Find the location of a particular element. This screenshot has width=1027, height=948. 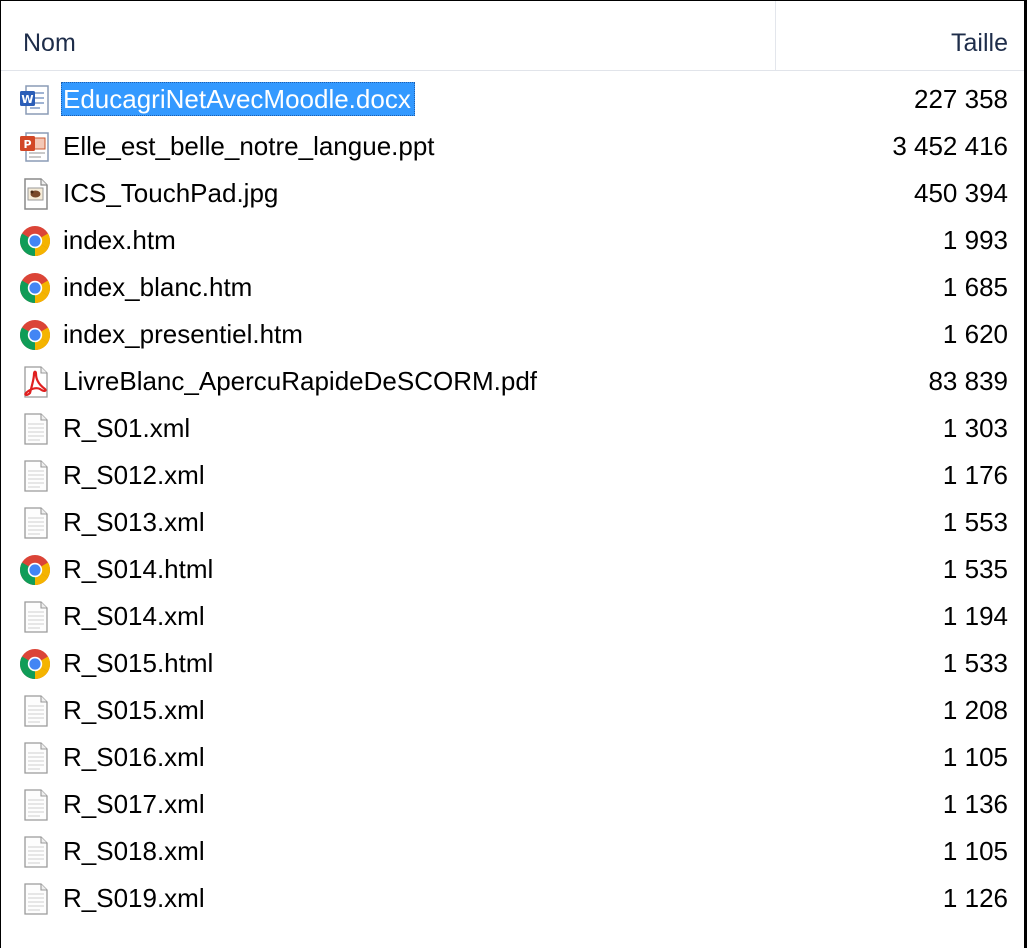

file-size: 1 685 is located at coordinates (975, 287).